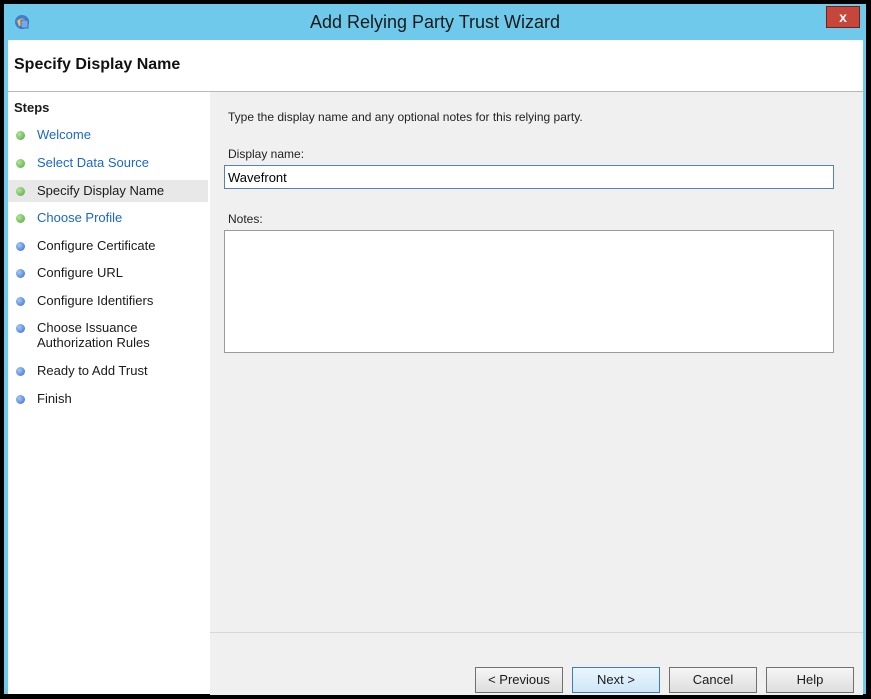 This screenshot has width=871, height=699. Describe the element at coordinates (810, 680) in the screenshot. I see `help-button: Help` at that location.